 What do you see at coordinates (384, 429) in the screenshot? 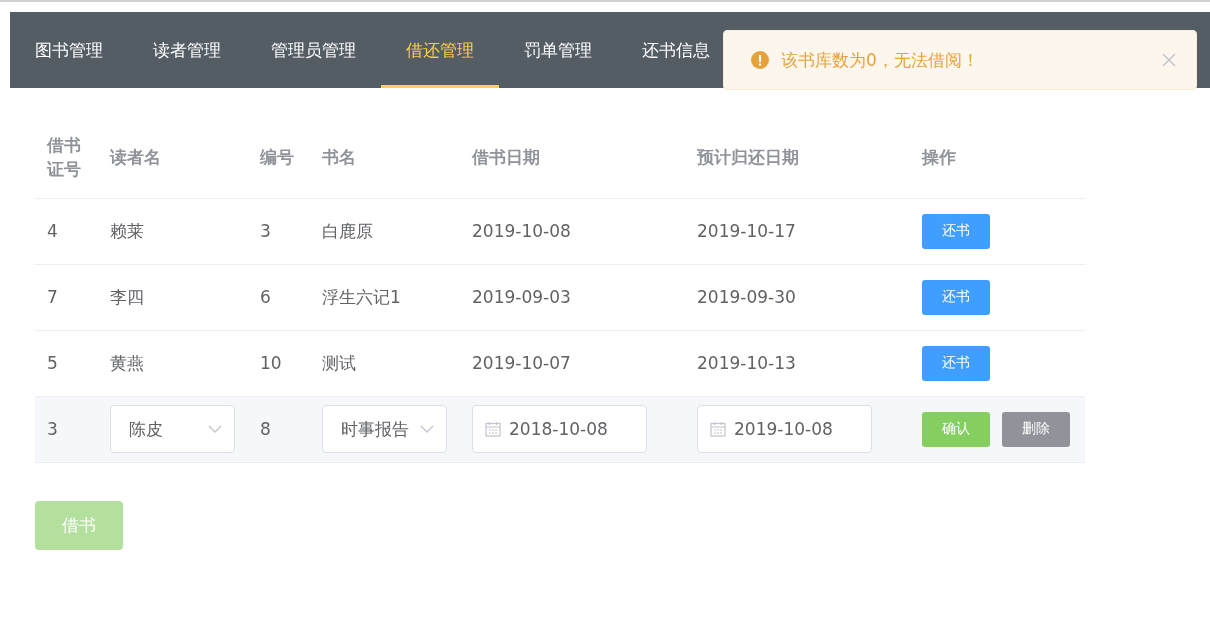
I see `book-select: 时事报告` at bounding box center [384, 429].